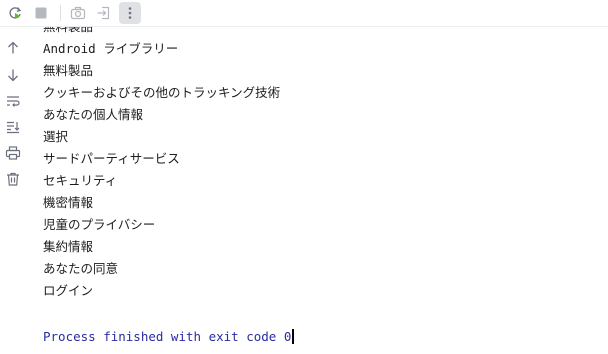 The width and height of the screenshot is (608, 354). Describe the element at coordinates (68, 32) in the screenshot. I see `console-line-partial: 無料製品` at that location.